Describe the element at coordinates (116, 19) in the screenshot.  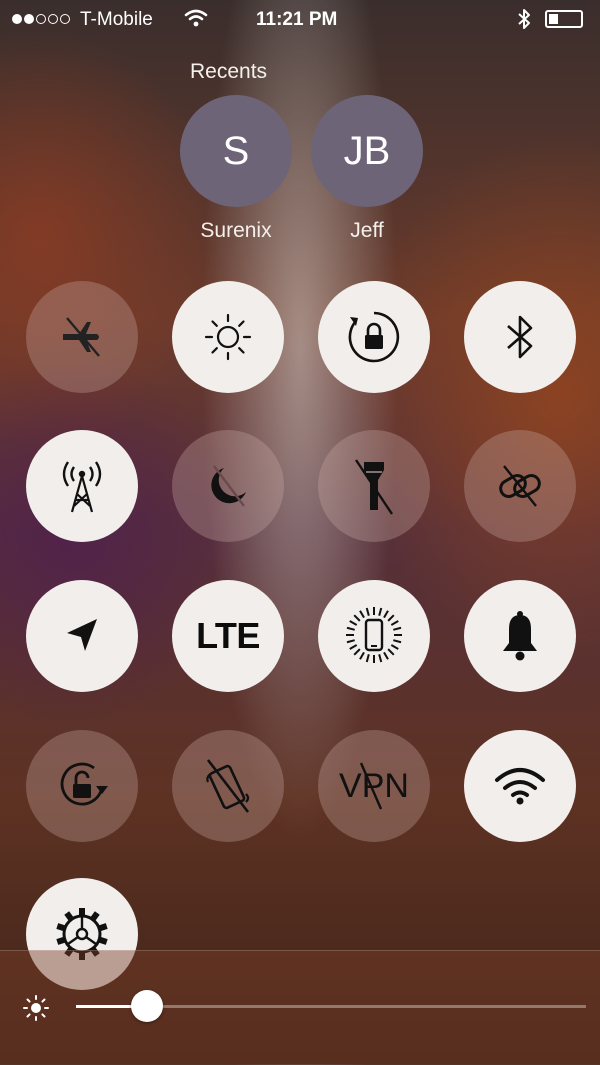
I see `carrier-name: T-Mobile` at that location.